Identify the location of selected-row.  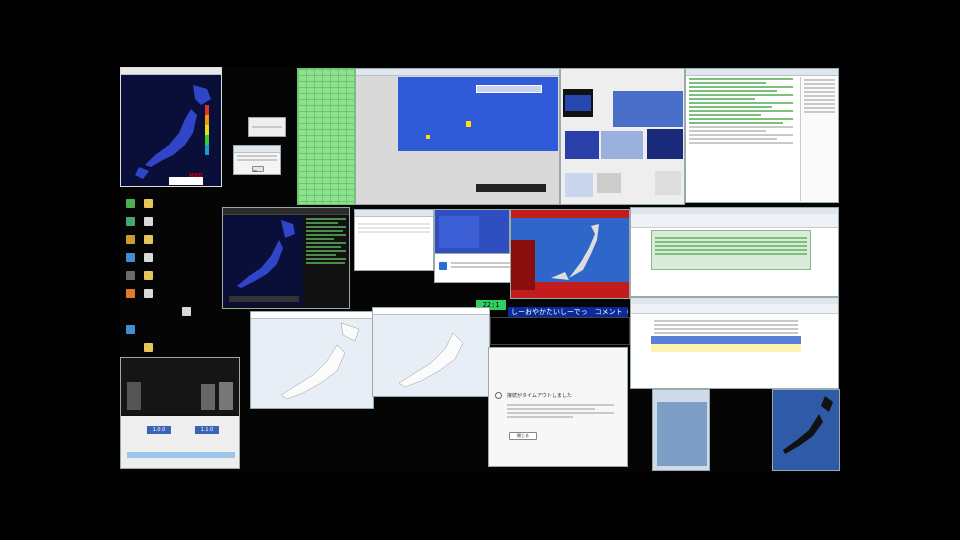
(726, 340).